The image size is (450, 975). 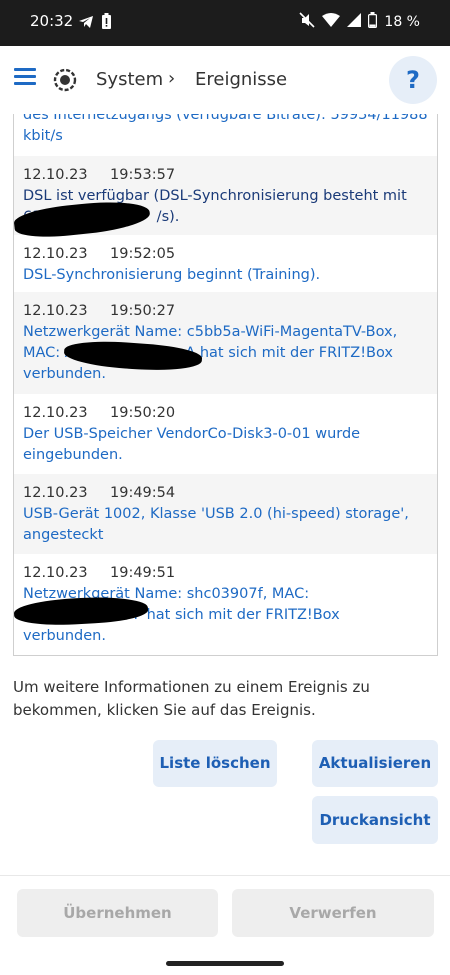 What do you see at coordinates (143, 573) in the screenshot?
I see `event-time: 19:49:51` at bounding box center [143, 573].